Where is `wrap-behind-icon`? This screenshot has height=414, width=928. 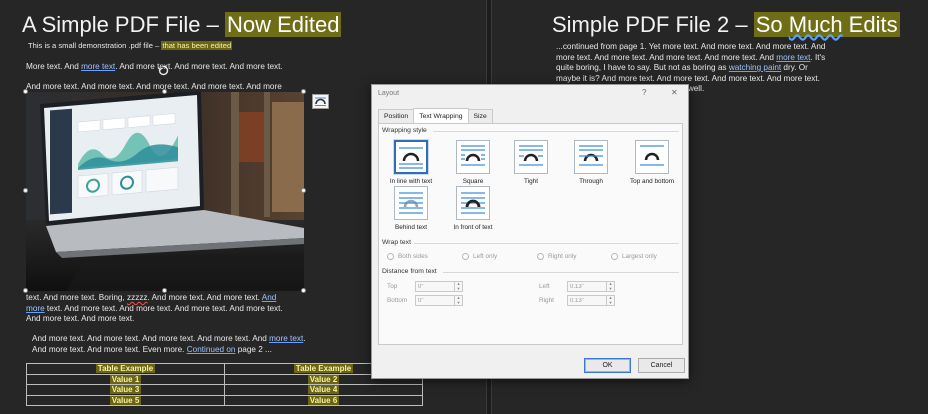 wrap-behind-icon is located at coordinates (411, 203).